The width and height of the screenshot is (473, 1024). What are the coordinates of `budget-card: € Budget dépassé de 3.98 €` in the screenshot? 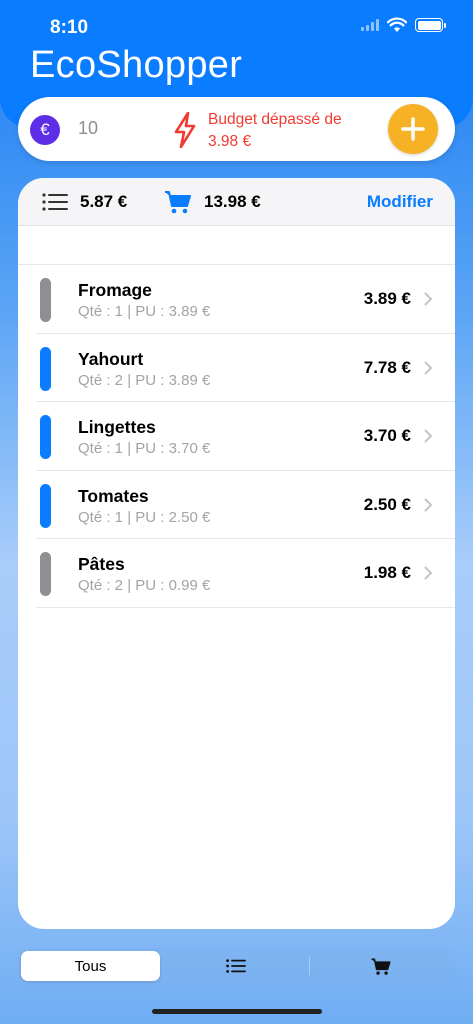 It's located at (236, 129).